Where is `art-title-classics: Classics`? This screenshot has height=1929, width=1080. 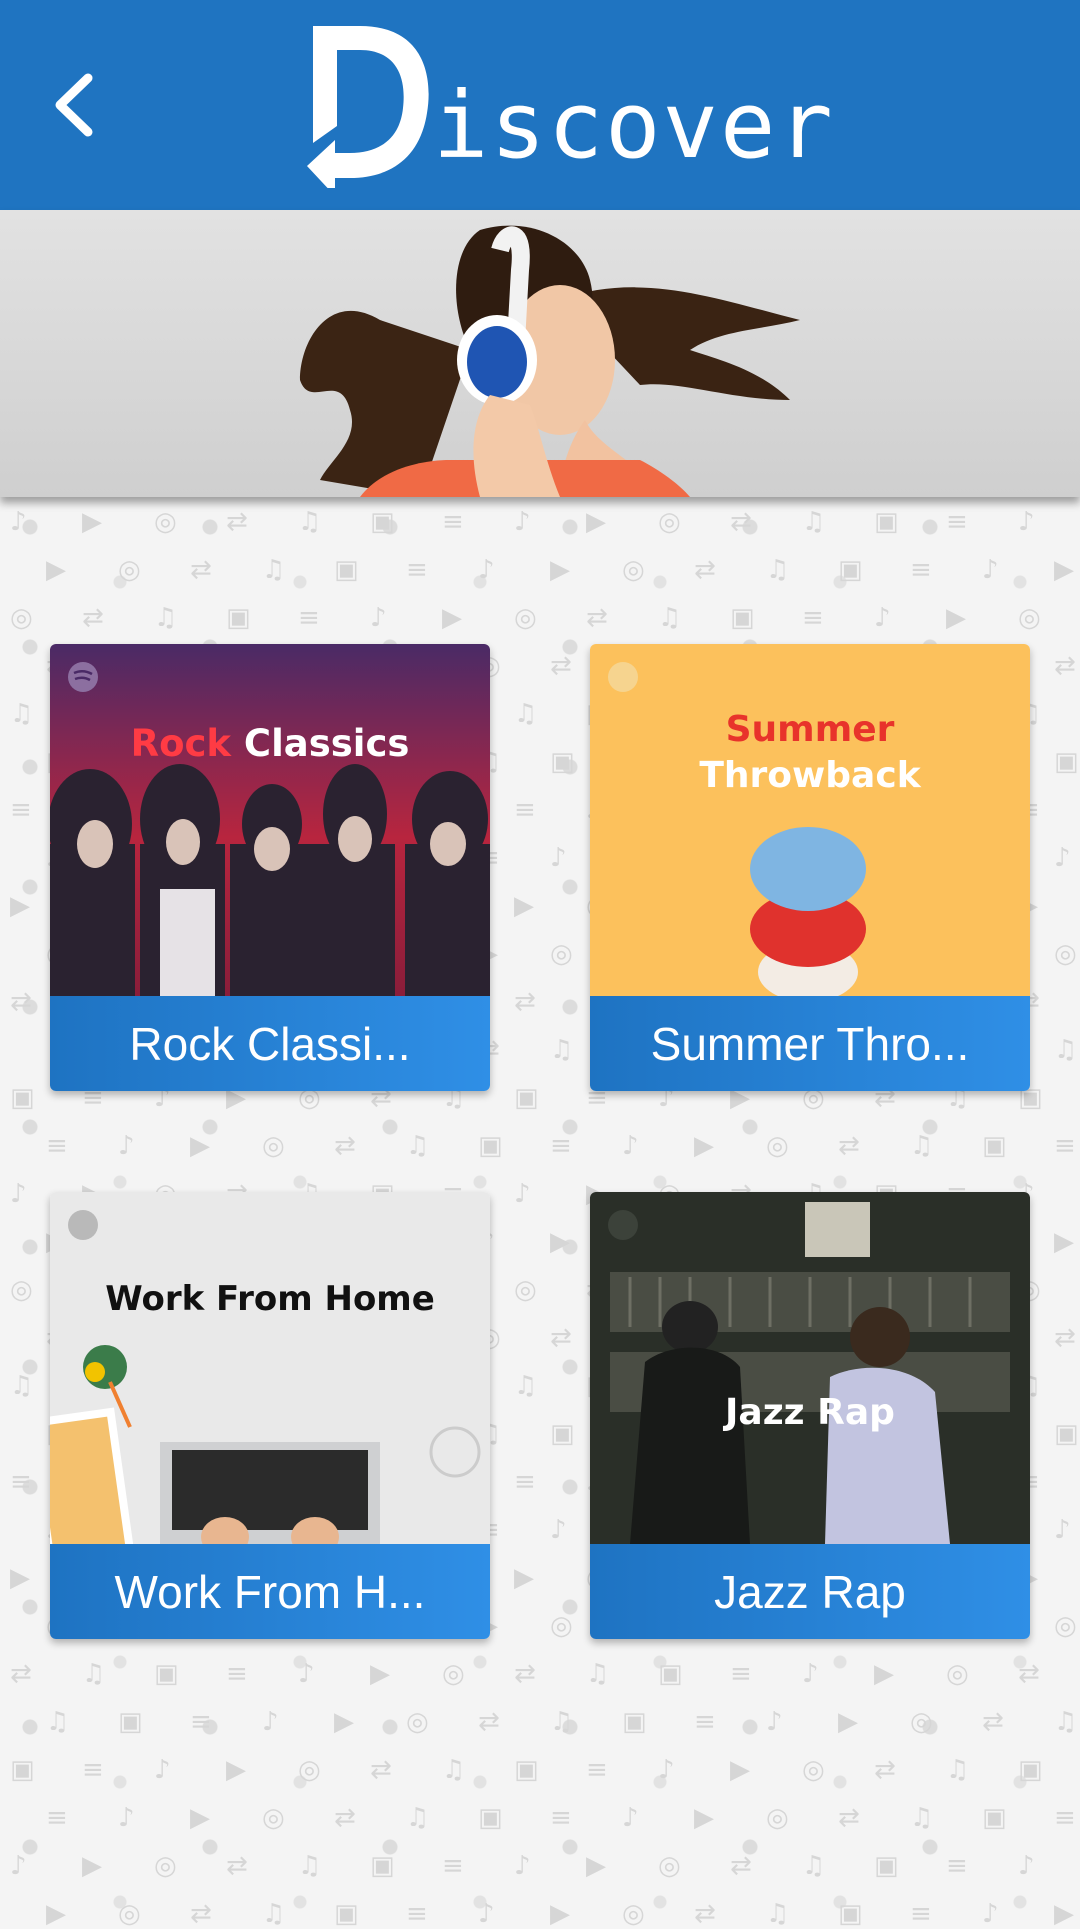 art-title-classics: Classics is located at coordinates (327, 743).